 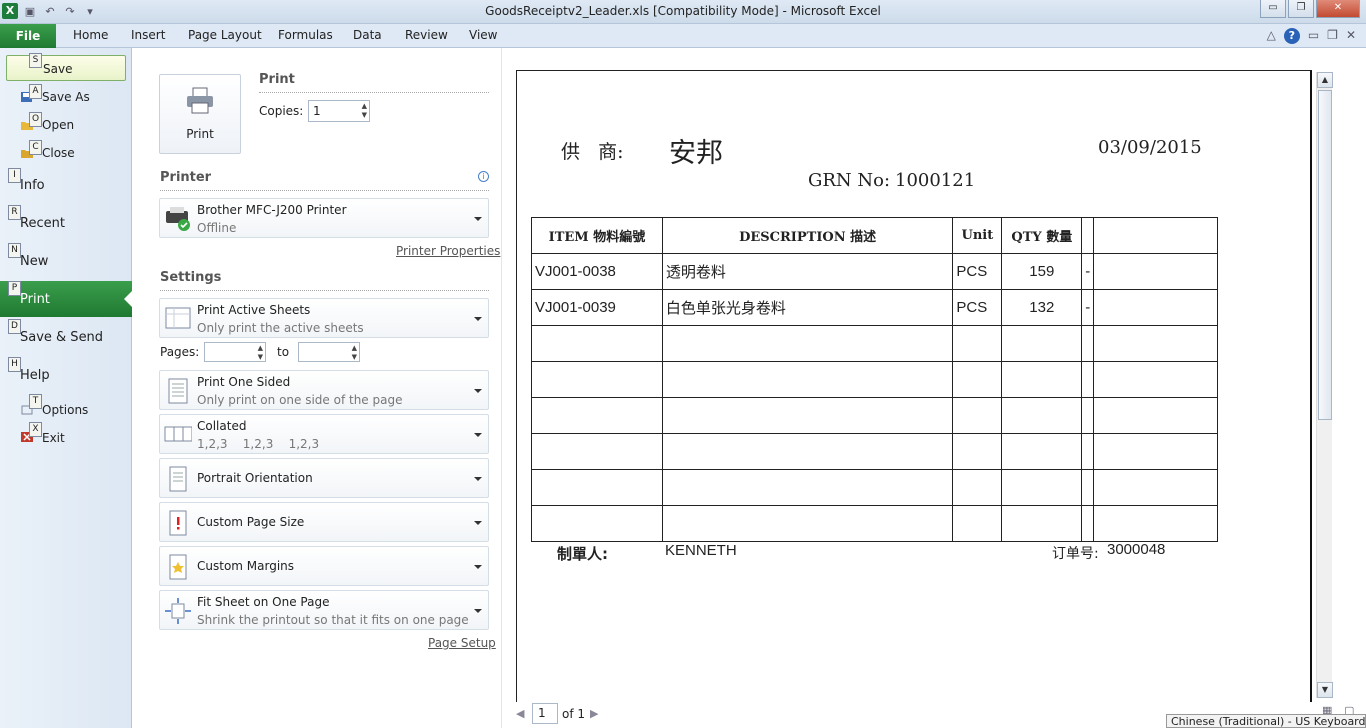 What do you see at coordinates (62, 337) in the screenshot?
I see `backstage-save-send-label: Save & Send` at bounding box center [62, 337].